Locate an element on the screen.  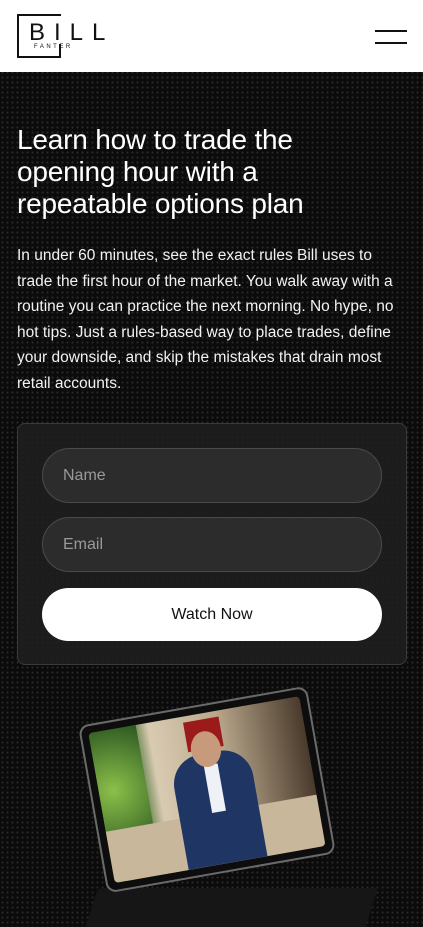
site-header: BILL FANTER is located at coordinates (211, 36).